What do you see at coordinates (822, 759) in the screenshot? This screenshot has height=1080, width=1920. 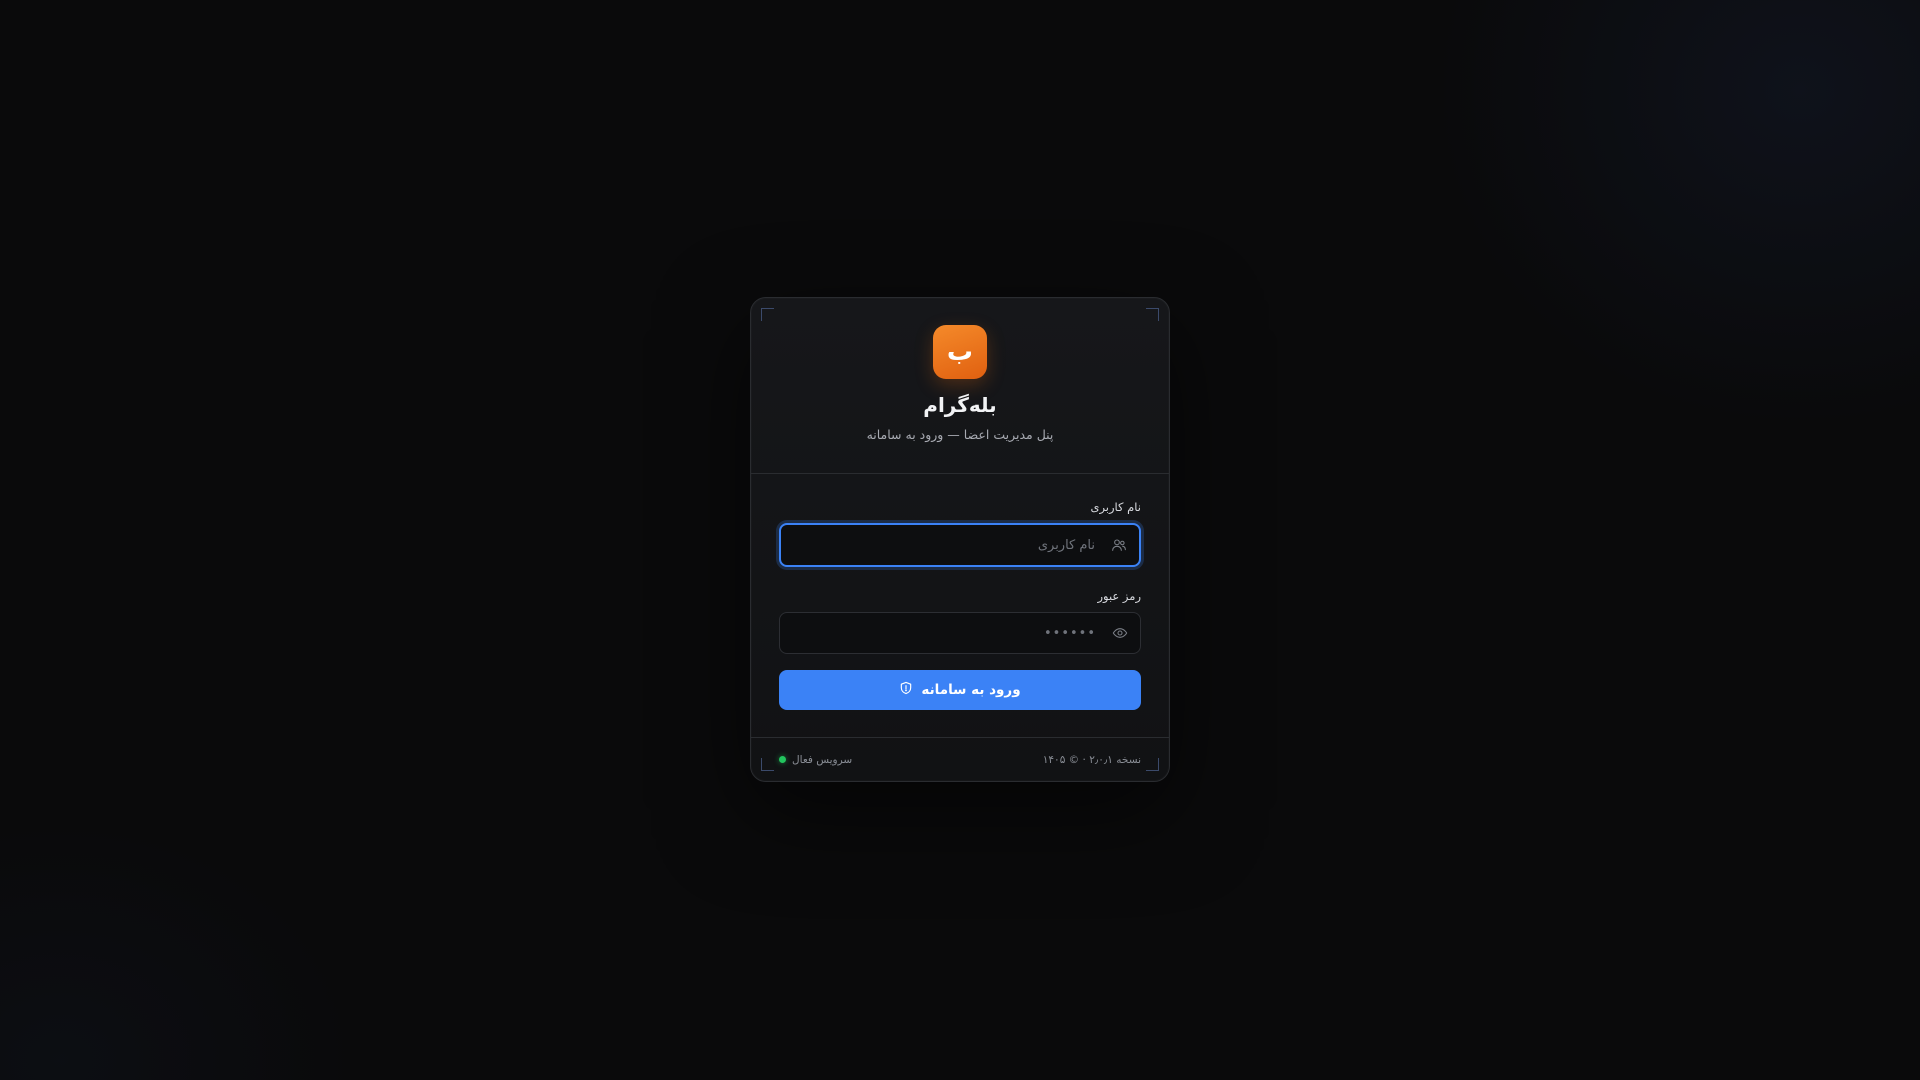 I see `service-status-text: سرویس فعال` at bounding box center [822, 759].